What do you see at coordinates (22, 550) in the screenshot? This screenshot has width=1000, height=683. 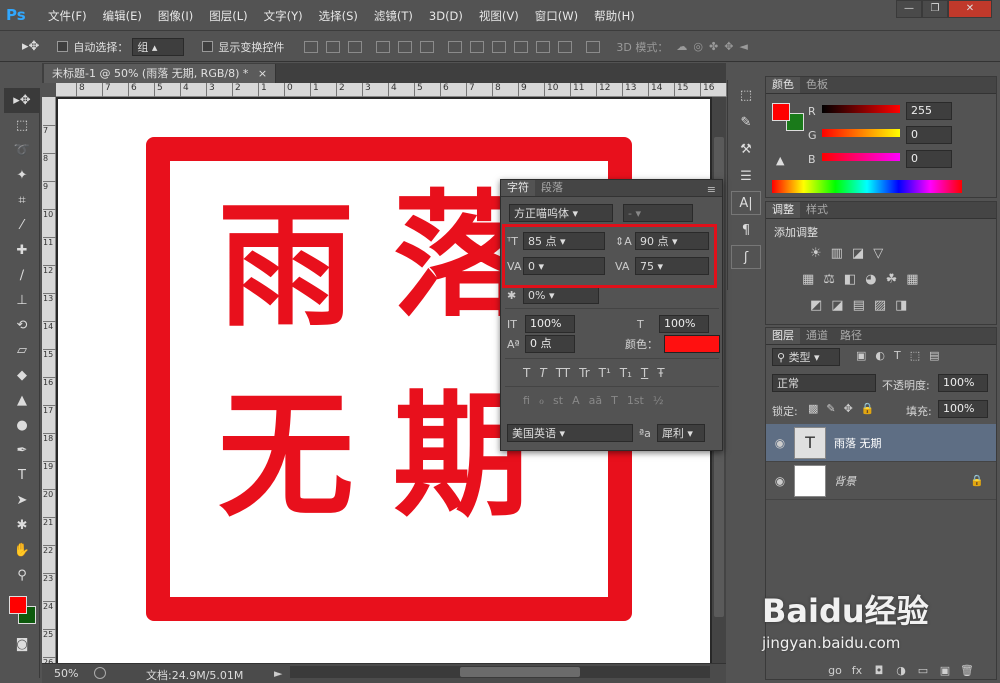 I see `hand-tool-icon: ✋` at bounding box center [22, 550].